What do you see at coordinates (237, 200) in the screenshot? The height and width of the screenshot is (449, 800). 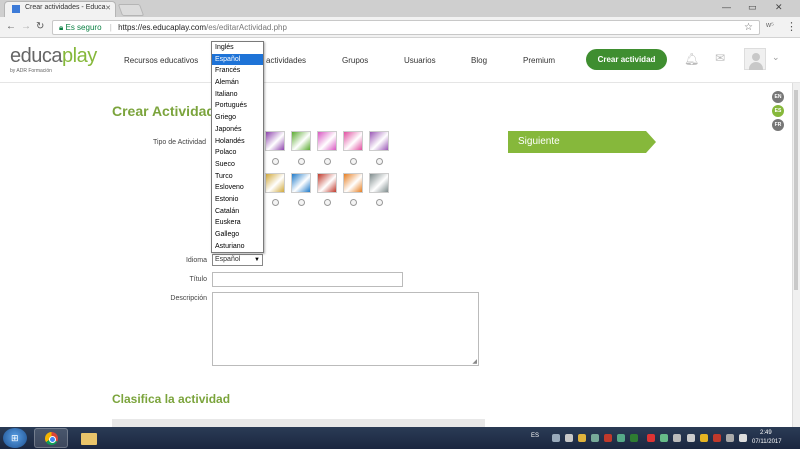 I see `dropdown-option: Estonio` at bounding box center [237, 200].